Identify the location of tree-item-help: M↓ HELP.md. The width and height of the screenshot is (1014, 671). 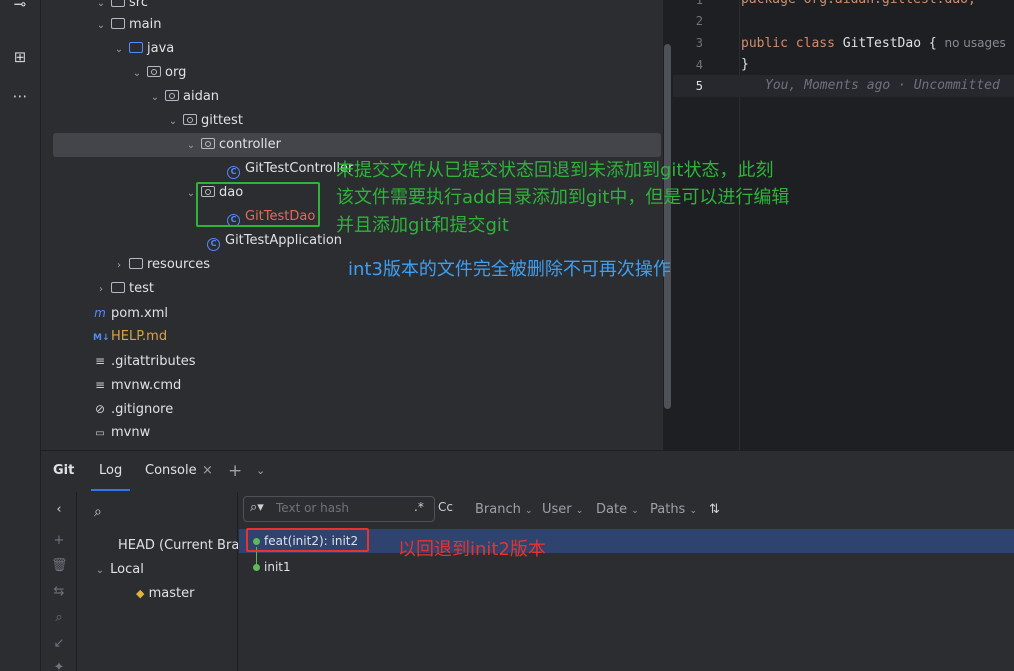
(351, 337).